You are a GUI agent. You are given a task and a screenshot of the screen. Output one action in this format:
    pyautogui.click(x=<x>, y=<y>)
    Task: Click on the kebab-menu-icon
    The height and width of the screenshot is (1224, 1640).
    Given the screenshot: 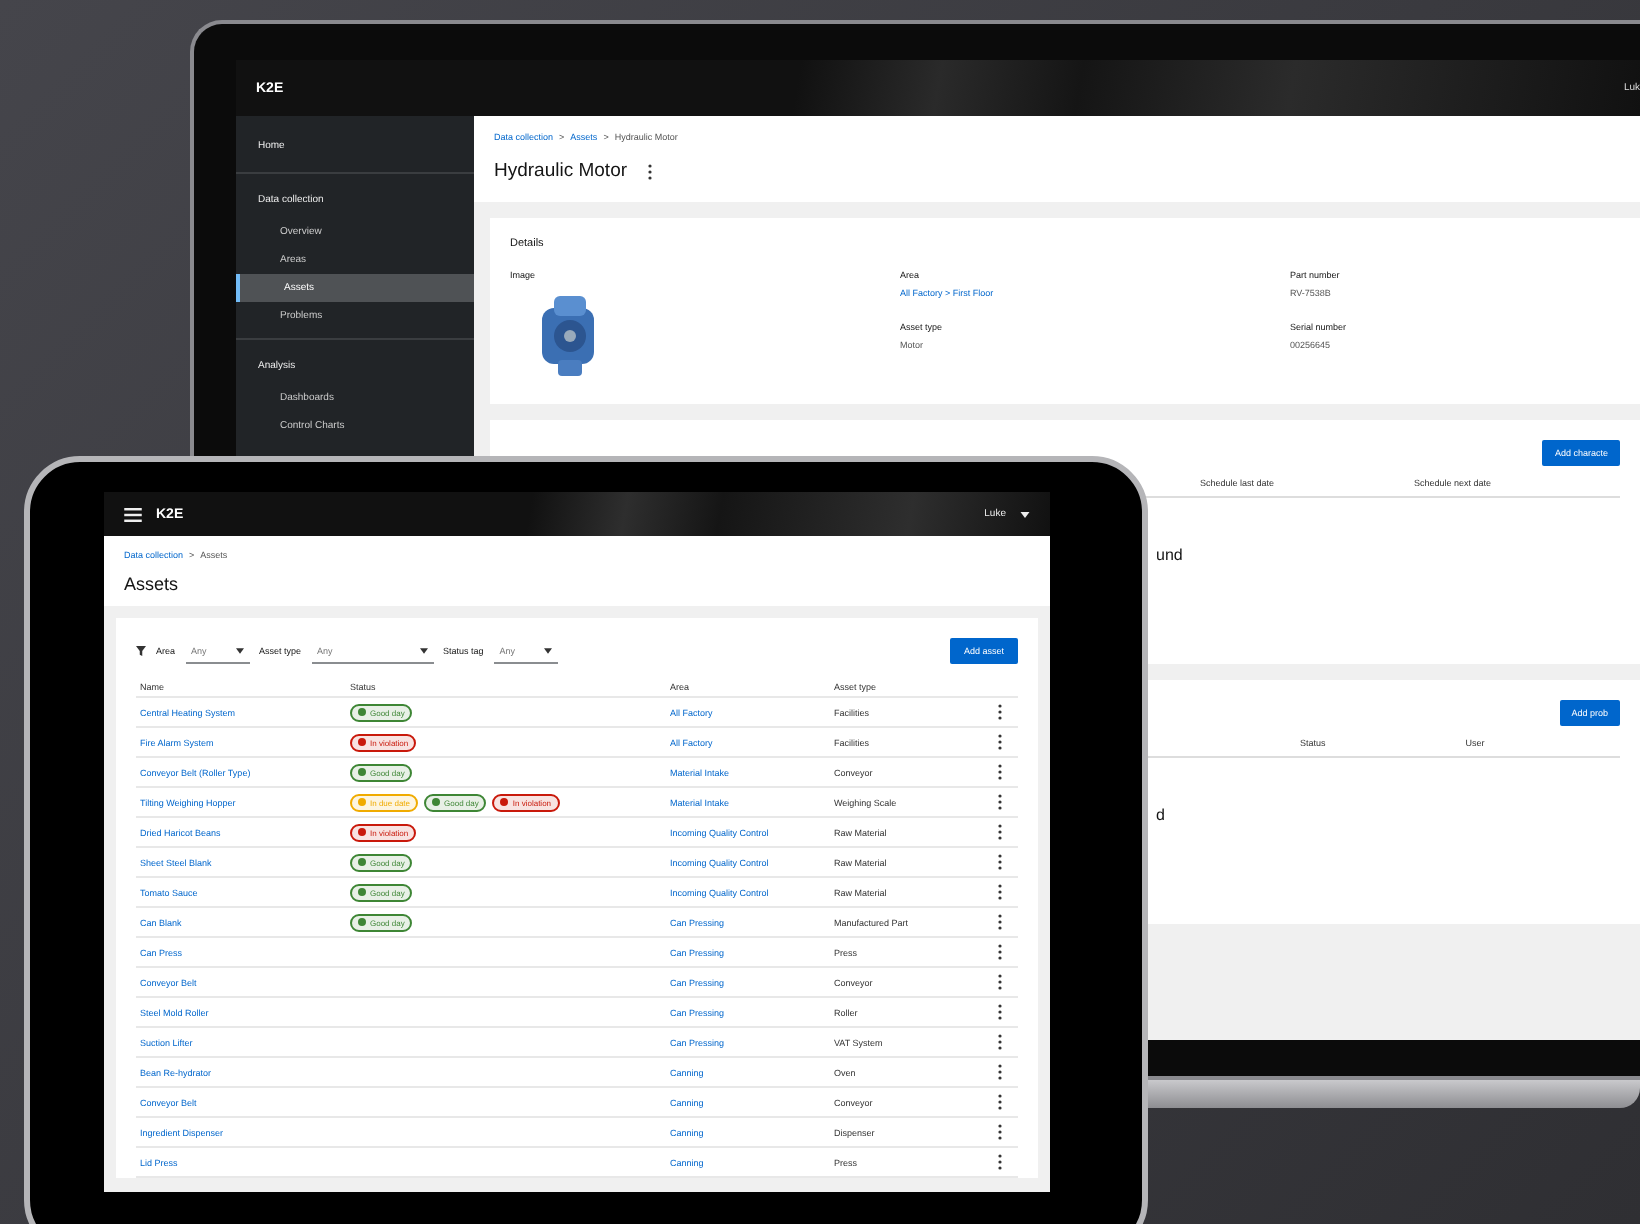 What is the action you would take?
    pyautogui.click(x=649, y=171)
    